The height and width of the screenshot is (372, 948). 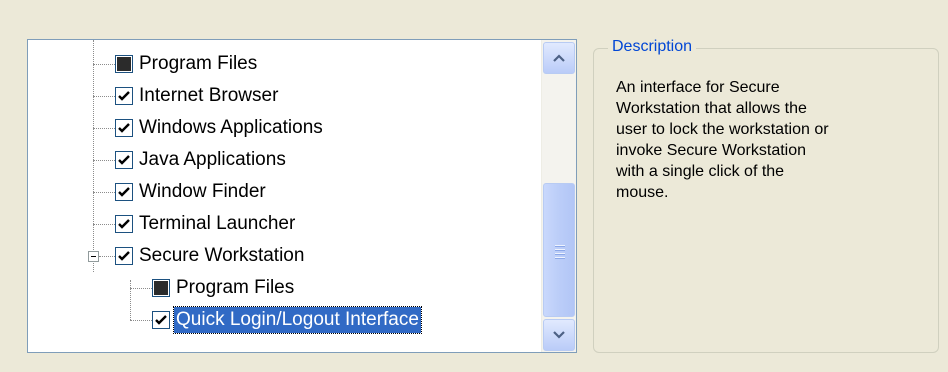 I want to click on scroll-down-button, so click(x=559, y=335).